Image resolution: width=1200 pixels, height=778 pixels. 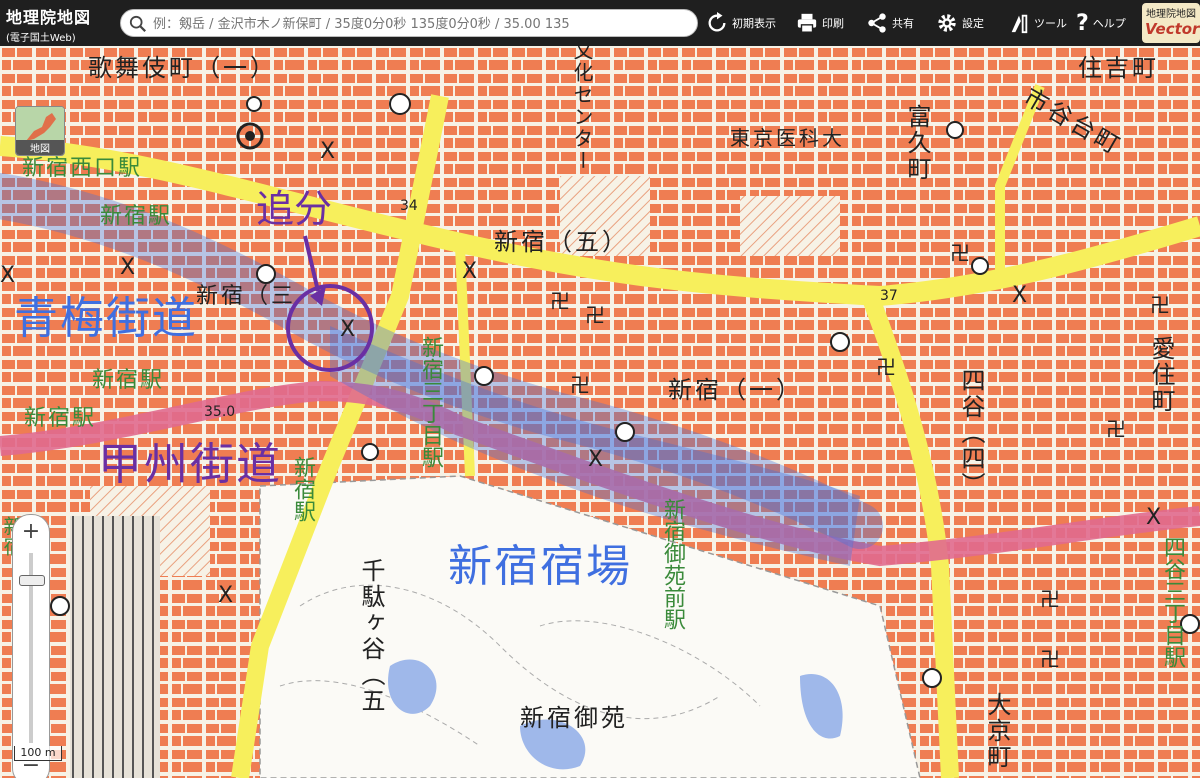 What do you see at coordinates (574, 718) in the screenshot?
I see `label-shinjuku-gyoen: 新宿御苑` at bounding box center [574, 718].